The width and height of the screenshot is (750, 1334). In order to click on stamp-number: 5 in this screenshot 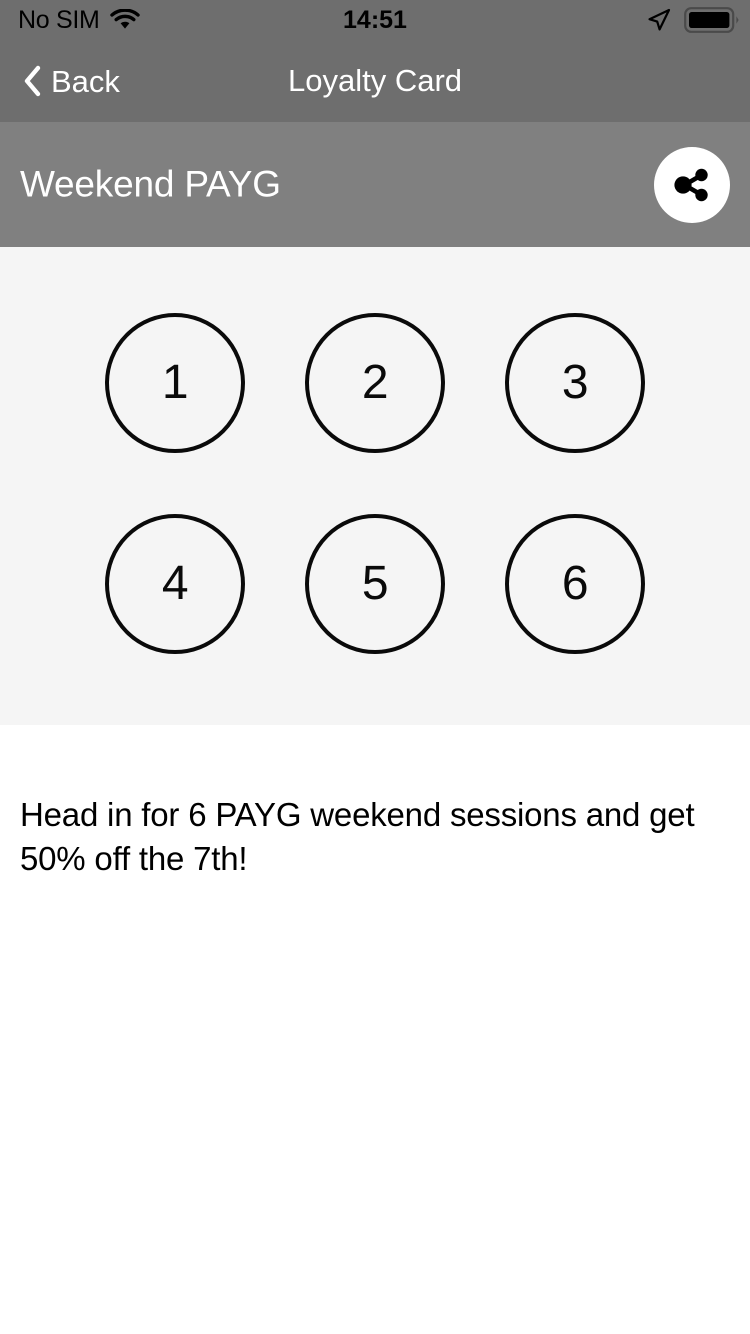, I will do `click(375, 583)`.